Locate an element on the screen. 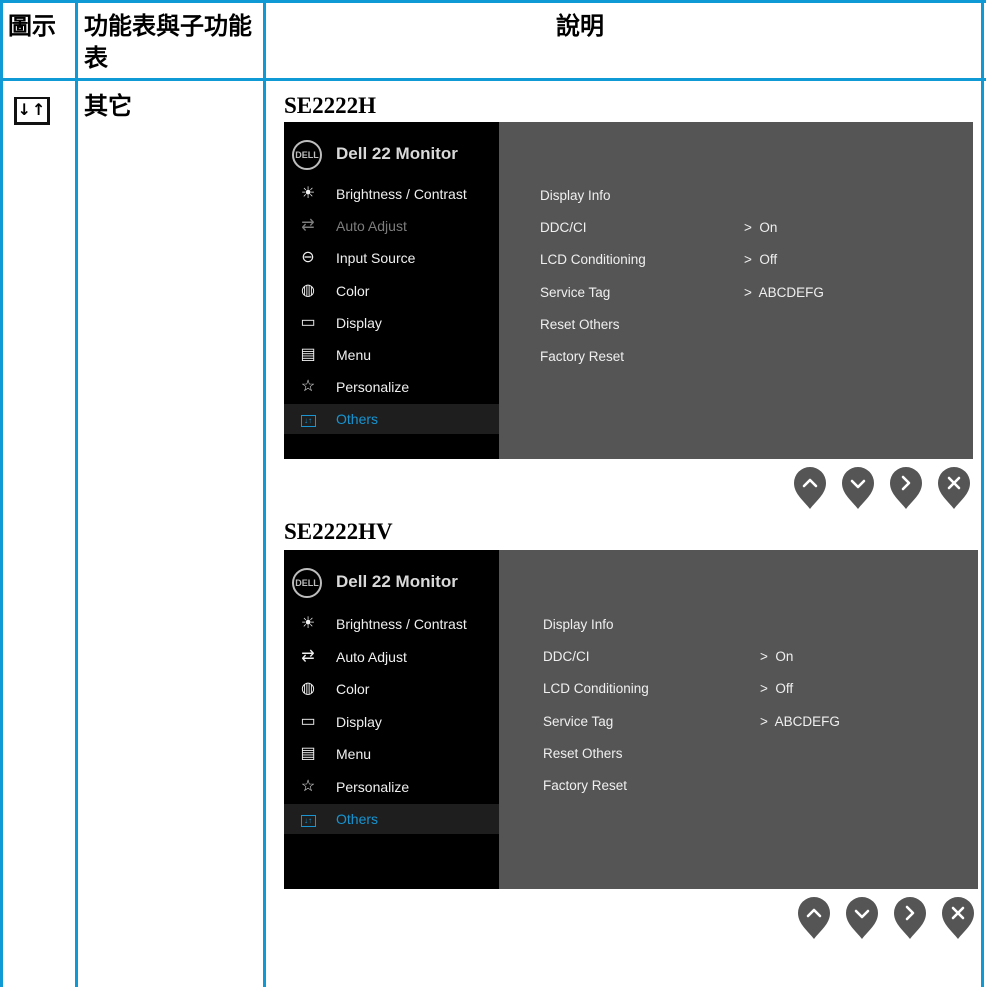  header-menu: 功能表與子功能表 is located at coordinates (168, 42).